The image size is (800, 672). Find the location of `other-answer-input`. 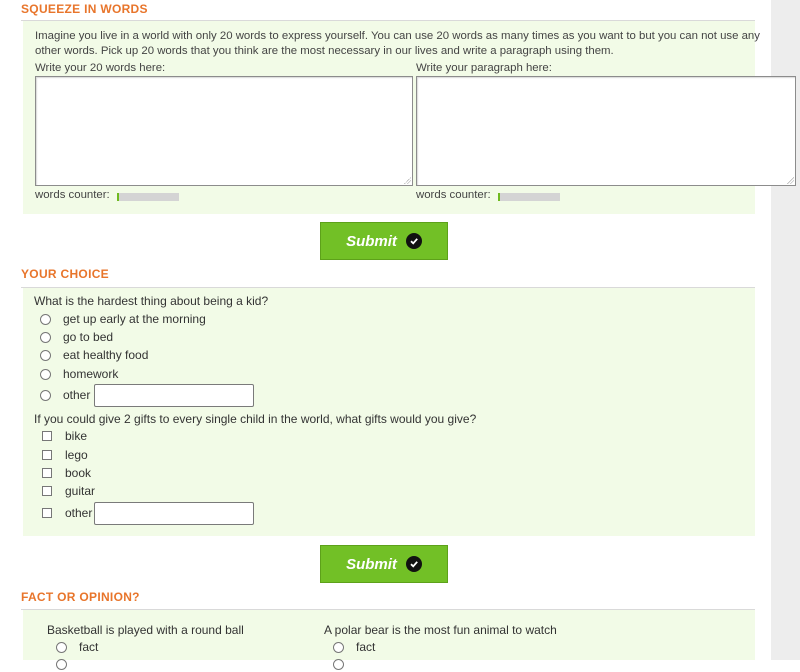

other-answer-input is located at coordinates (174, 395).